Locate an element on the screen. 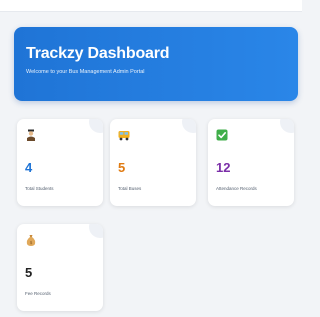  top-bar is located at coordinates (151, 6).